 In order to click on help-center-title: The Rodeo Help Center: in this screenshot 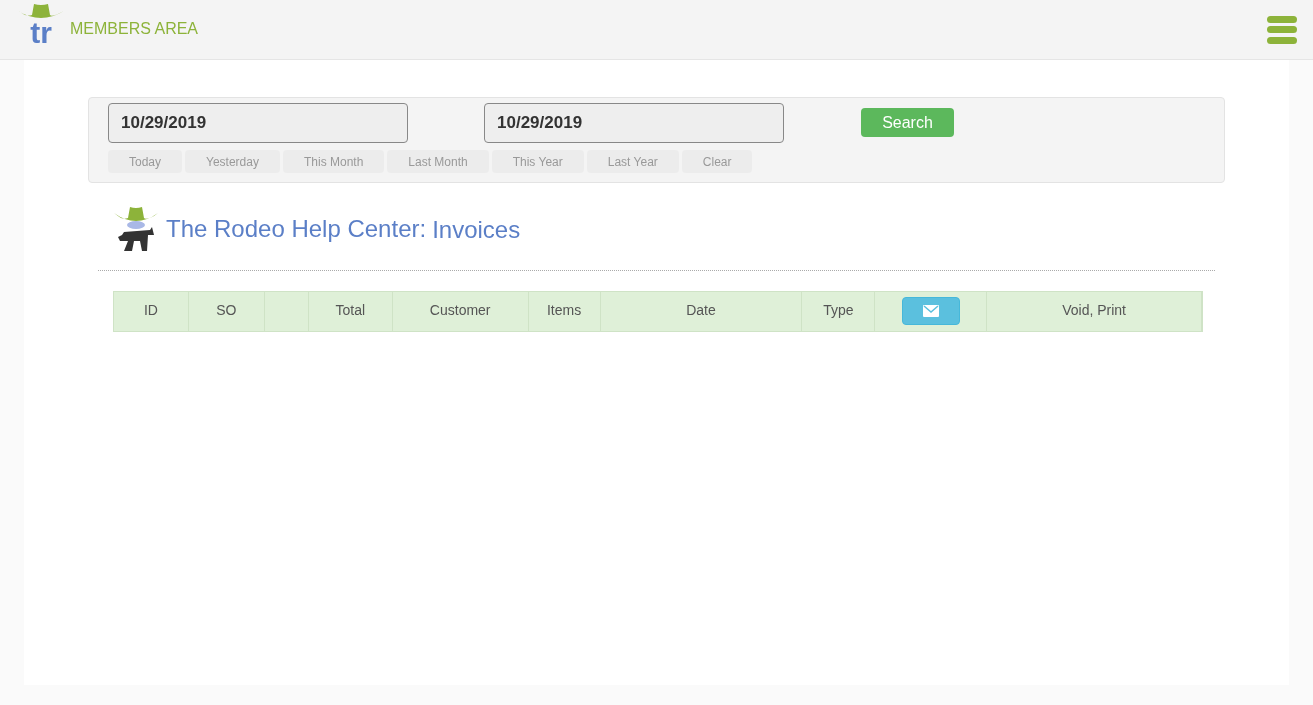, I will do `click(296, 229)`.